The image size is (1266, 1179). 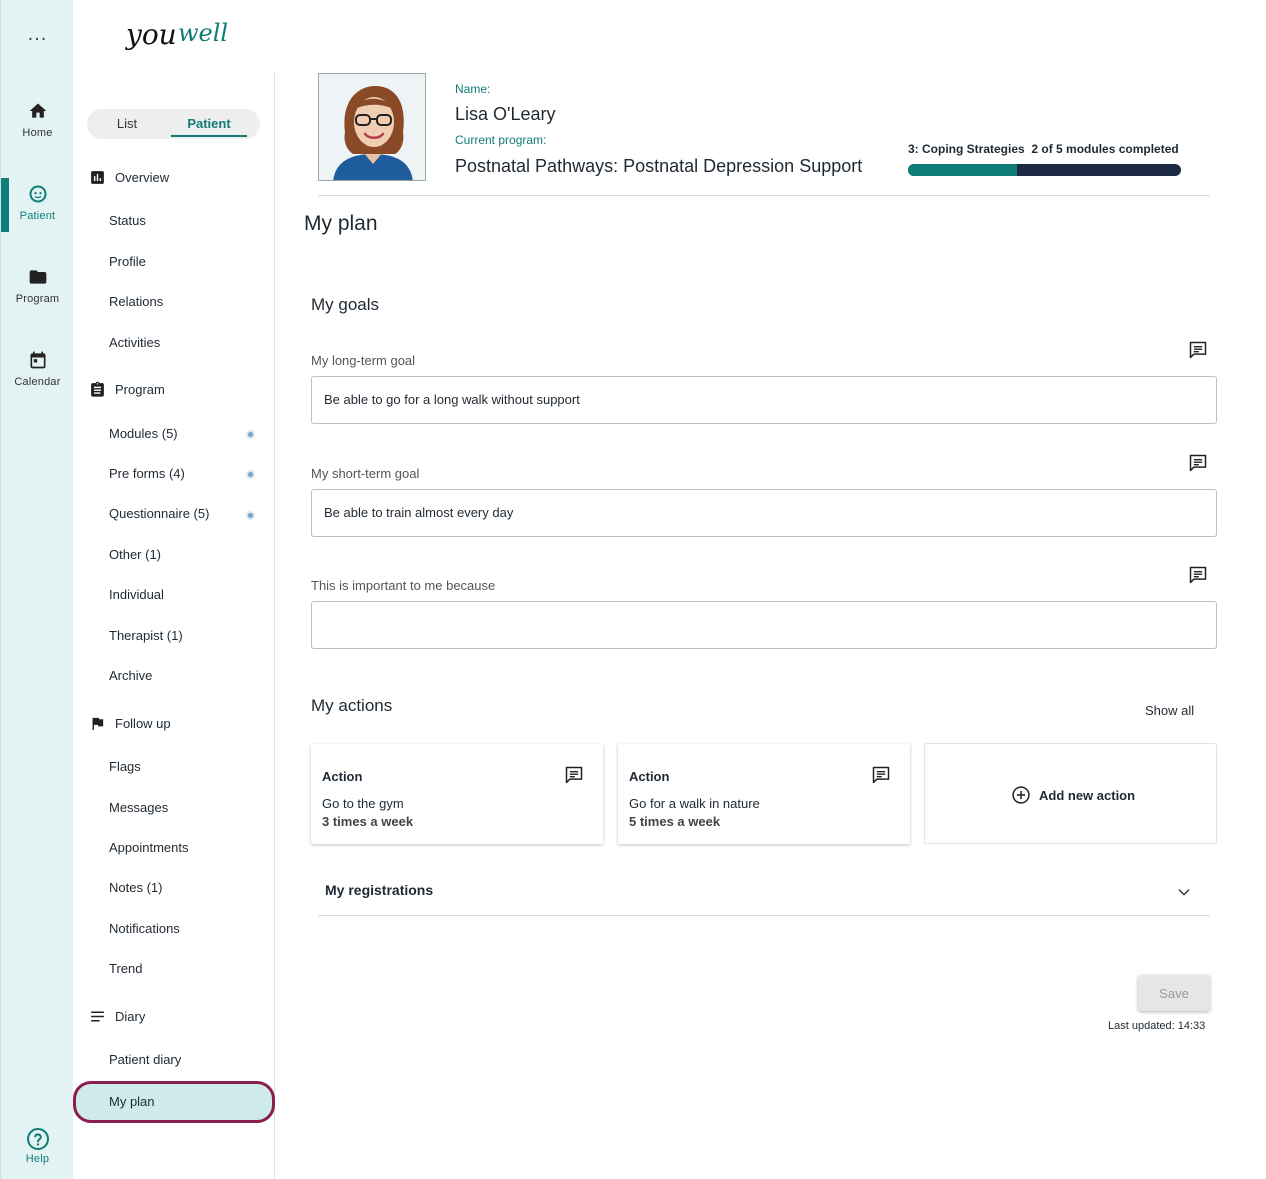 I want to click on sidebar-item-notifications: Notifications, so click(x=144, y=929).